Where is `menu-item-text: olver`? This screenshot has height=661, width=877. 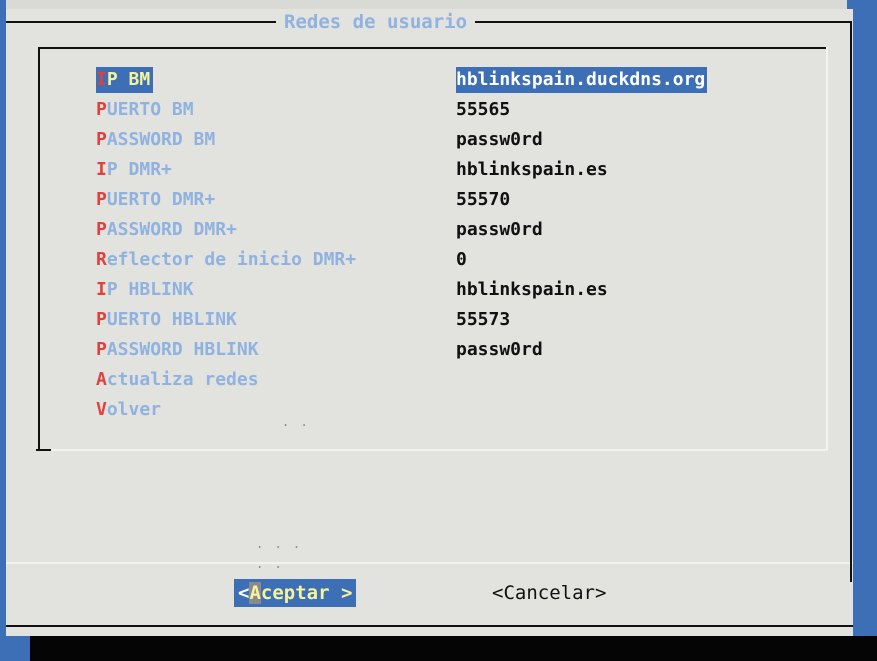
menu-item-text: olver is located at coordinates (134, 409).